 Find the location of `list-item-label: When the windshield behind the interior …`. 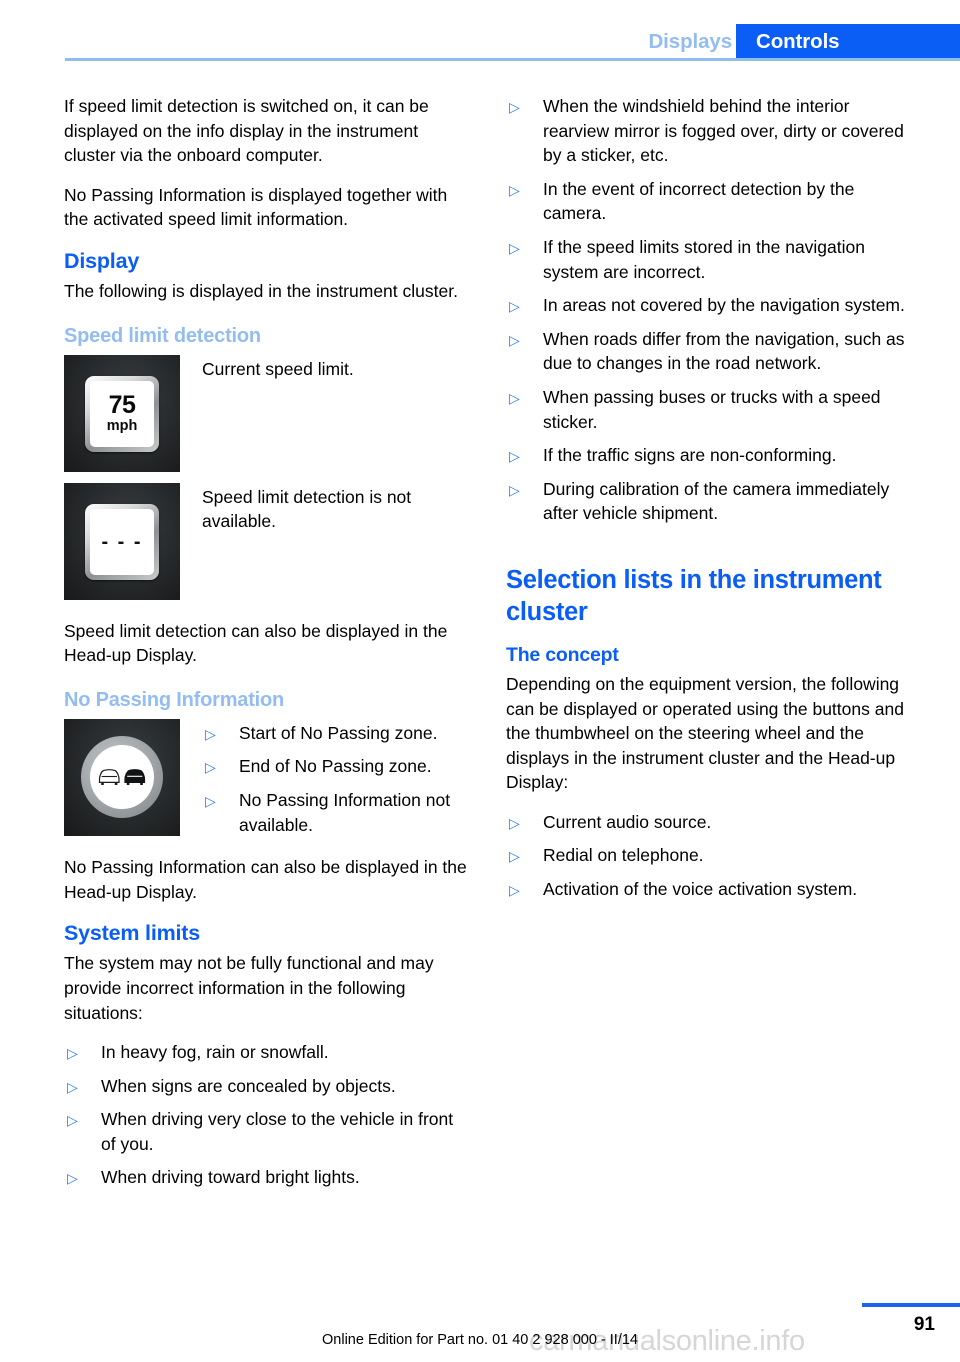

list-item-label: When the windshield behind the interior … is located at coordinates (723, 131).